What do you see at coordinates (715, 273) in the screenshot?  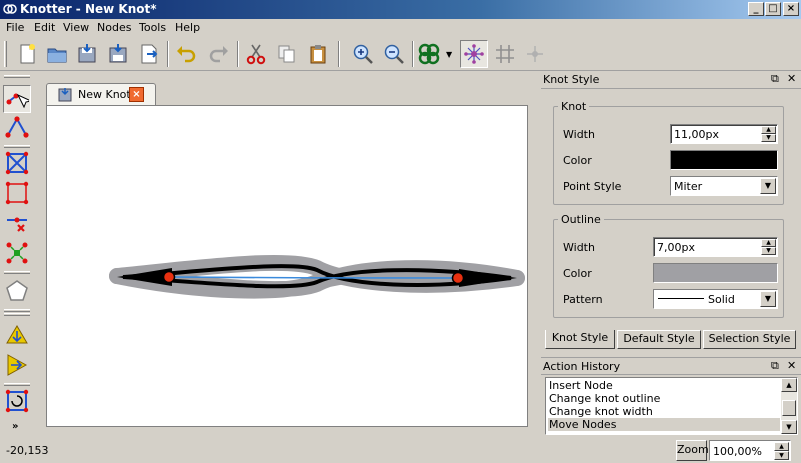 I see `outline-color-swatch` at bounding box center [715, 273].